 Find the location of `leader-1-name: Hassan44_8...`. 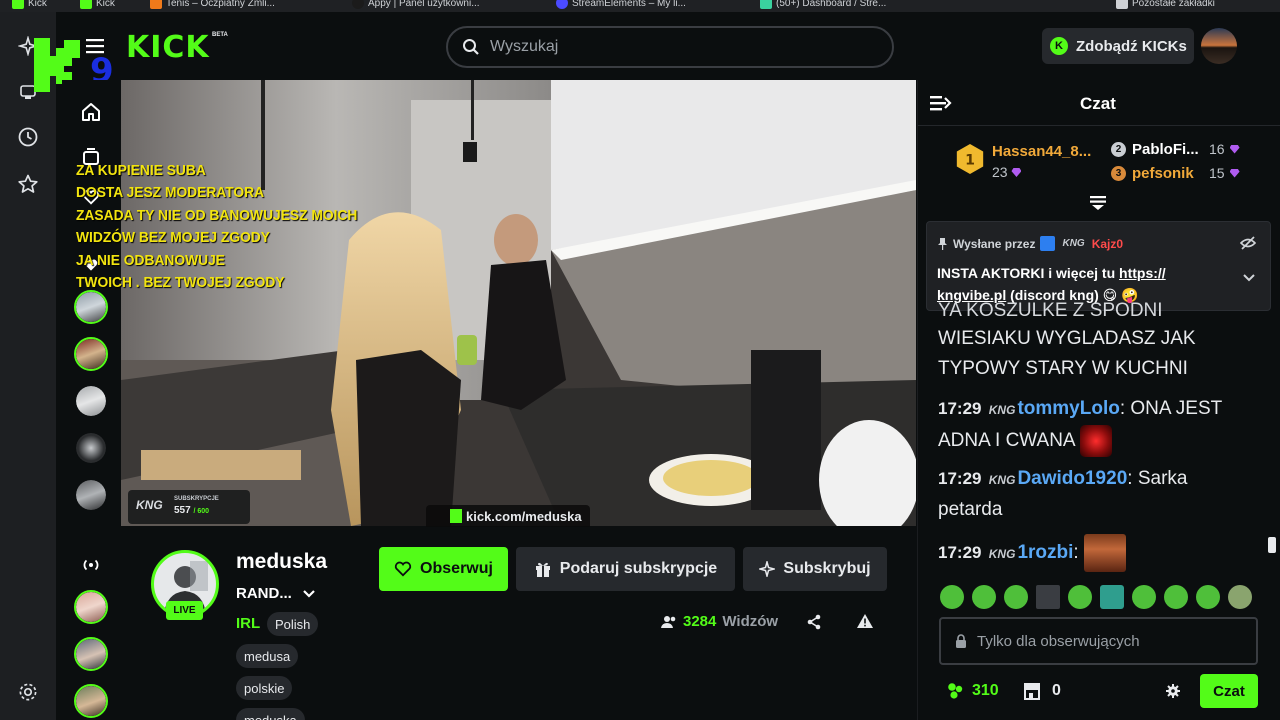

leader-1-name: Hassan44_8... is located at coordinates (1041, 151).